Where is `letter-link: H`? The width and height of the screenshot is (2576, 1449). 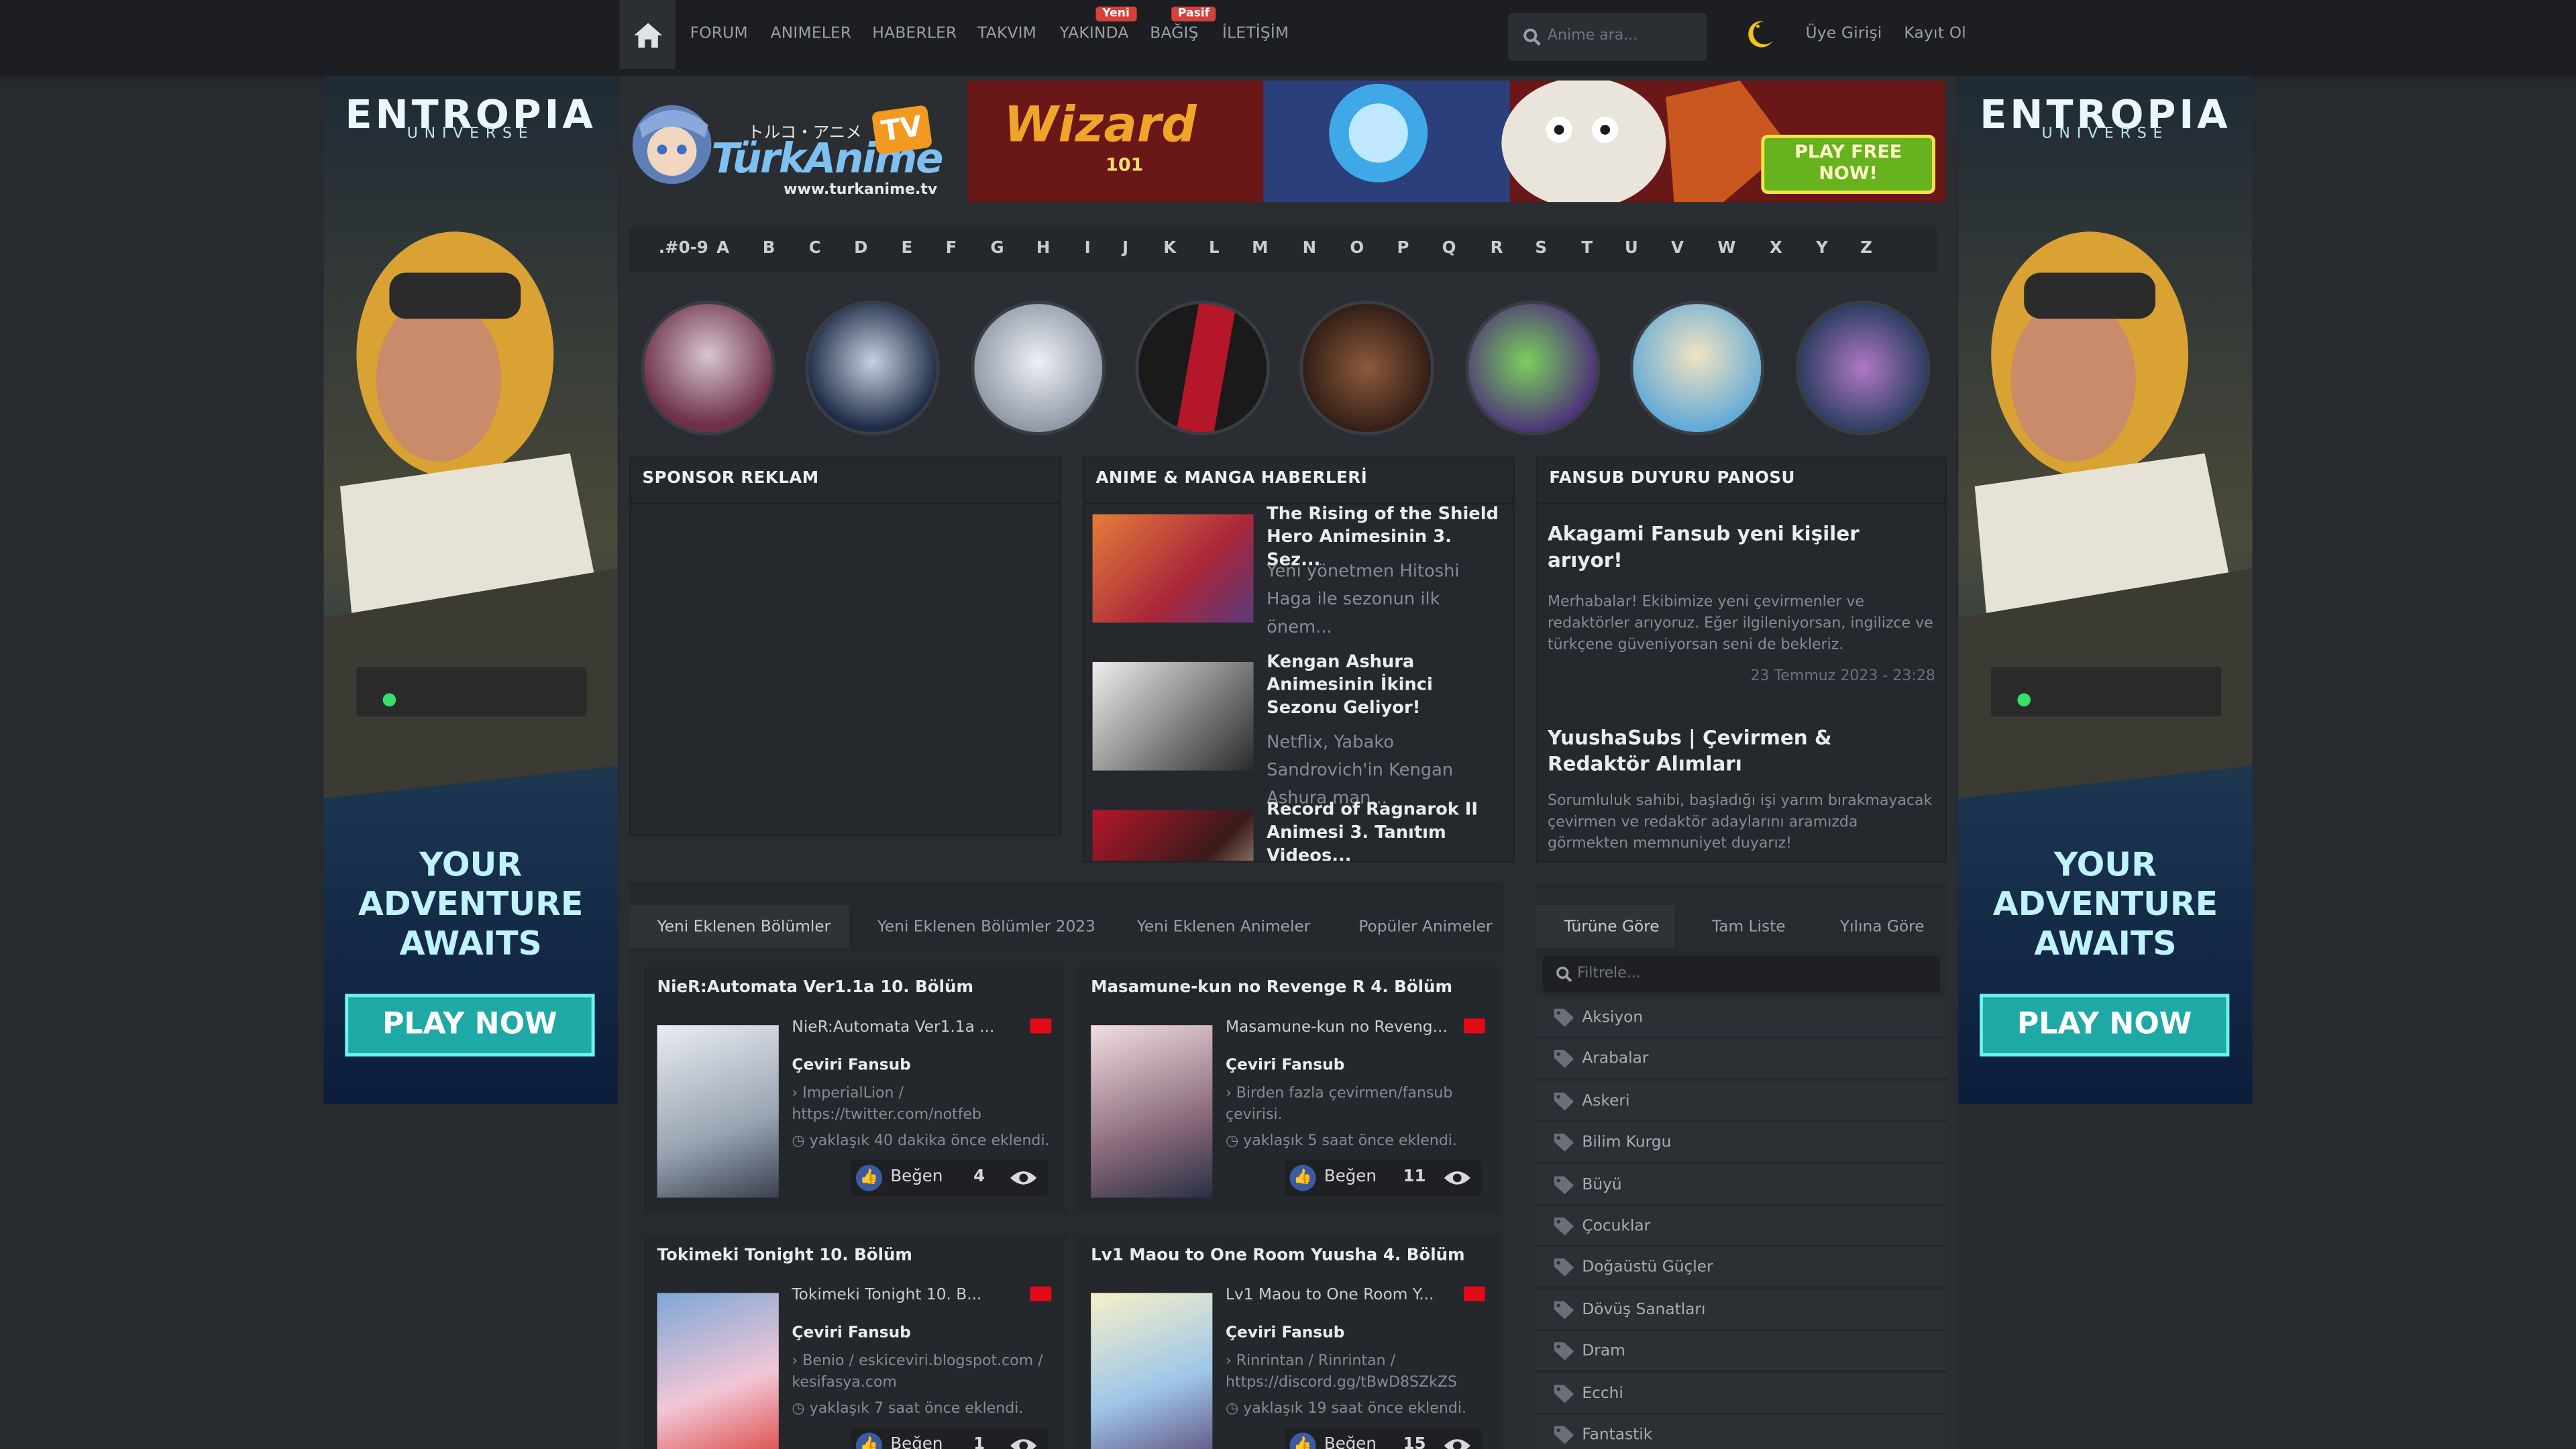
letter-link: H is located at coordinates (1043, 249).